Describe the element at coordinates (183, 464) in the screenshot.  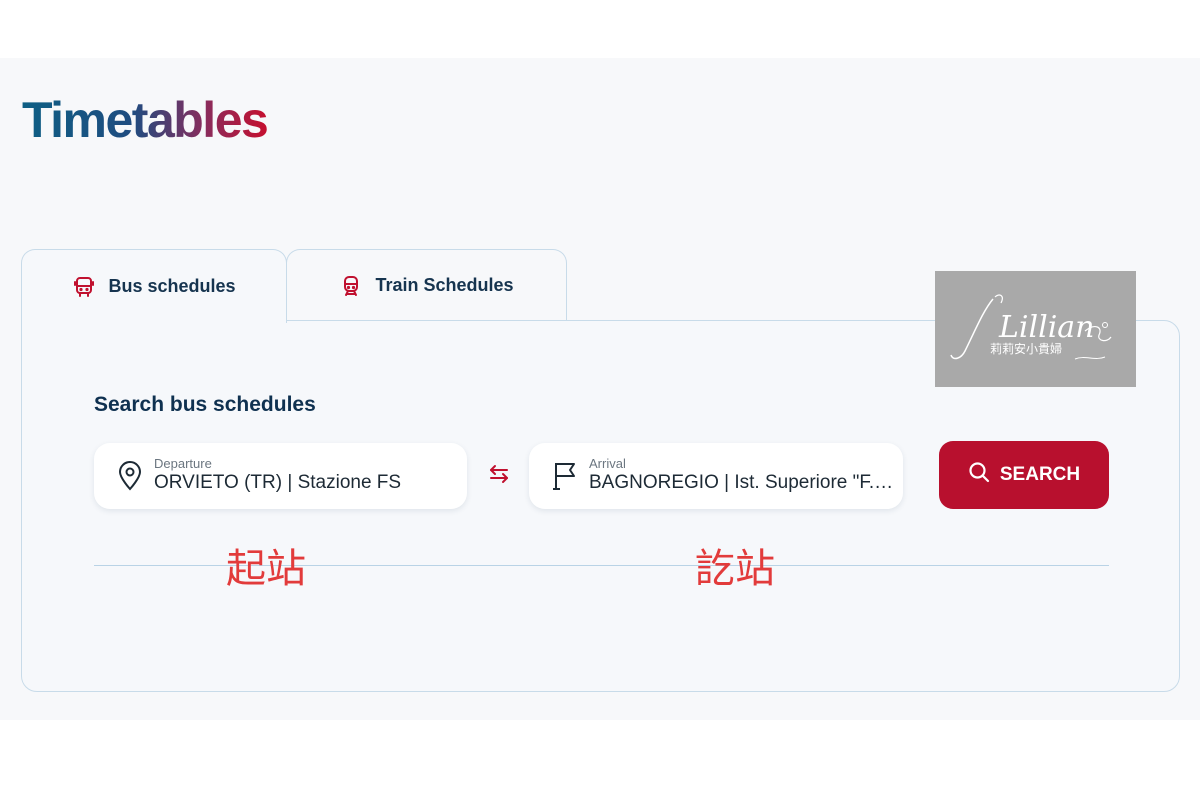
I see `departure-label: Departure` at that location.